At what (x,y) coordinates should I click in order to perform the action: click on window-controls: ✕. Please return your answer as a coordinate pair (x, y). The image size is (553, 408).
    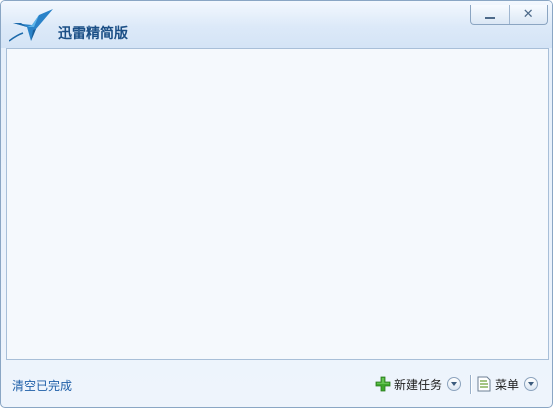
    Looking at the image, I should click on (509, 15).